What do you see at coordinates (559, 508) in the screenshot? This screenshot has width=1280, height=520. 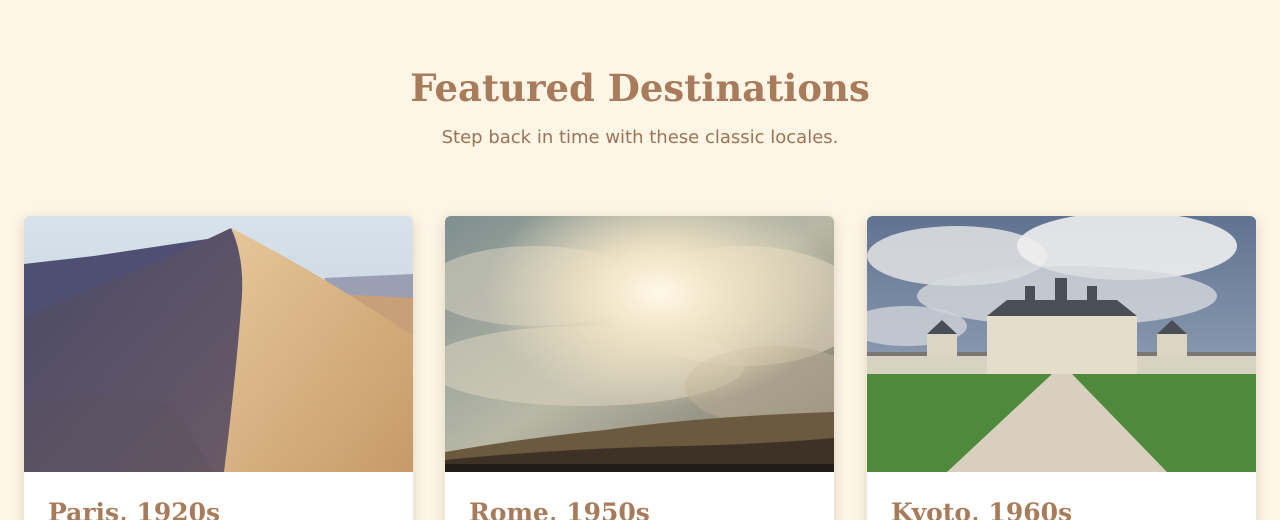 I see `destination-title: Rome, 1950s` at bounding box center [559, 508].